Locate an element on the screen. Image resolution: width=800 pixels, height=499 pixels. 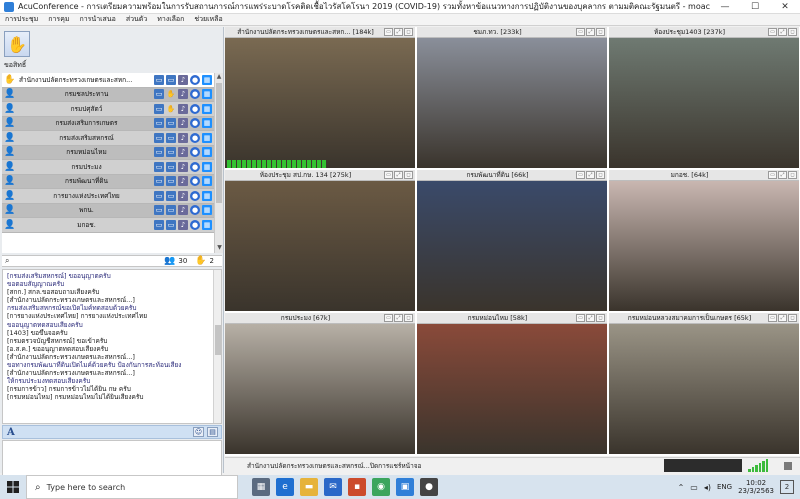
clock: 10:02 23/3/2563 is located at coordinates (756, 487).